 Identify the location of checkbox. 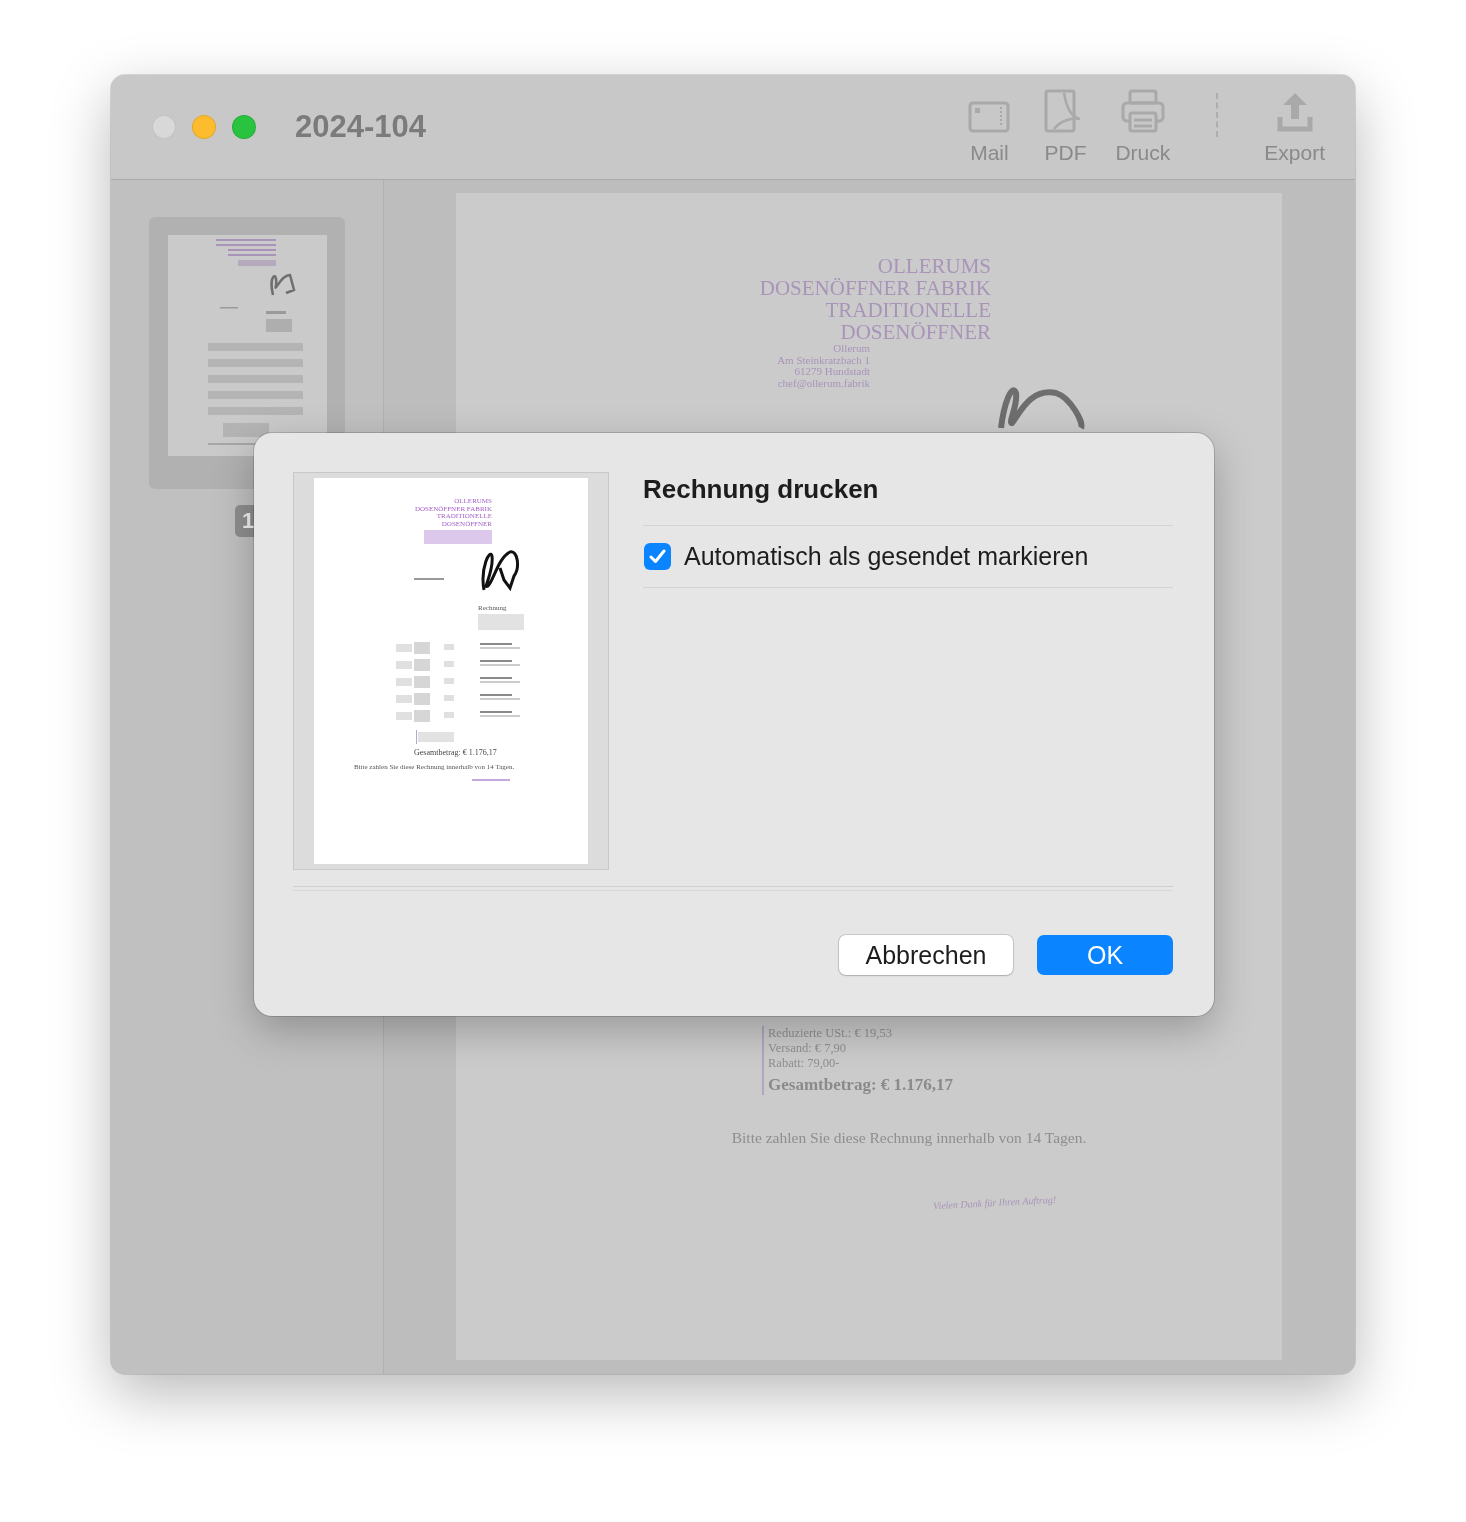
(657, 556).